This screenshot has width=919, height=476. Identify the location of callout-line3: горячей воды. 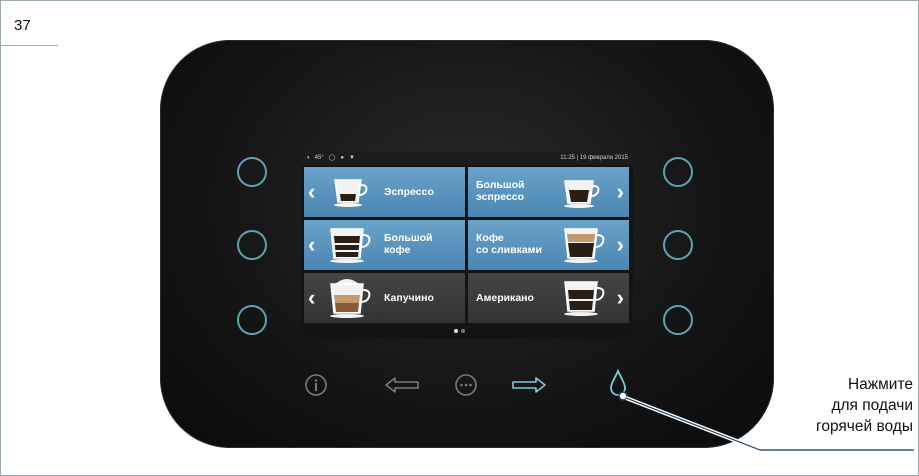
(864, 426).